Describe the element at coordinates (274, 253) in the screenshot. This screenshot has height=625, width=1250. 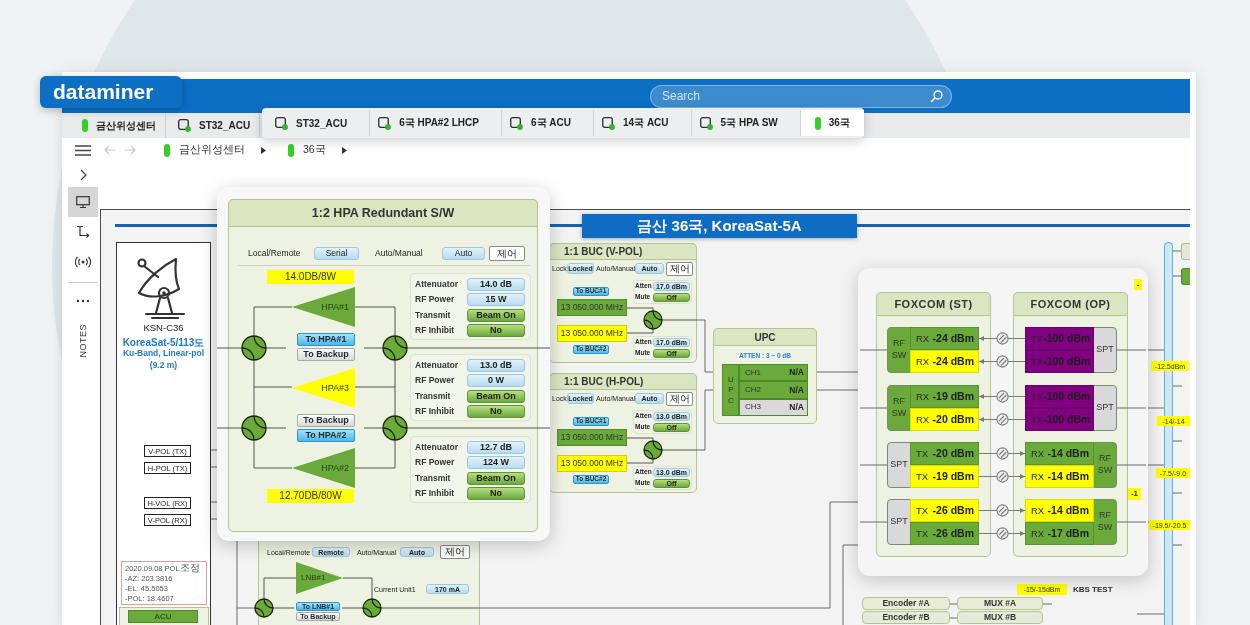
I see `mode-label: Local/Remote` at that location.